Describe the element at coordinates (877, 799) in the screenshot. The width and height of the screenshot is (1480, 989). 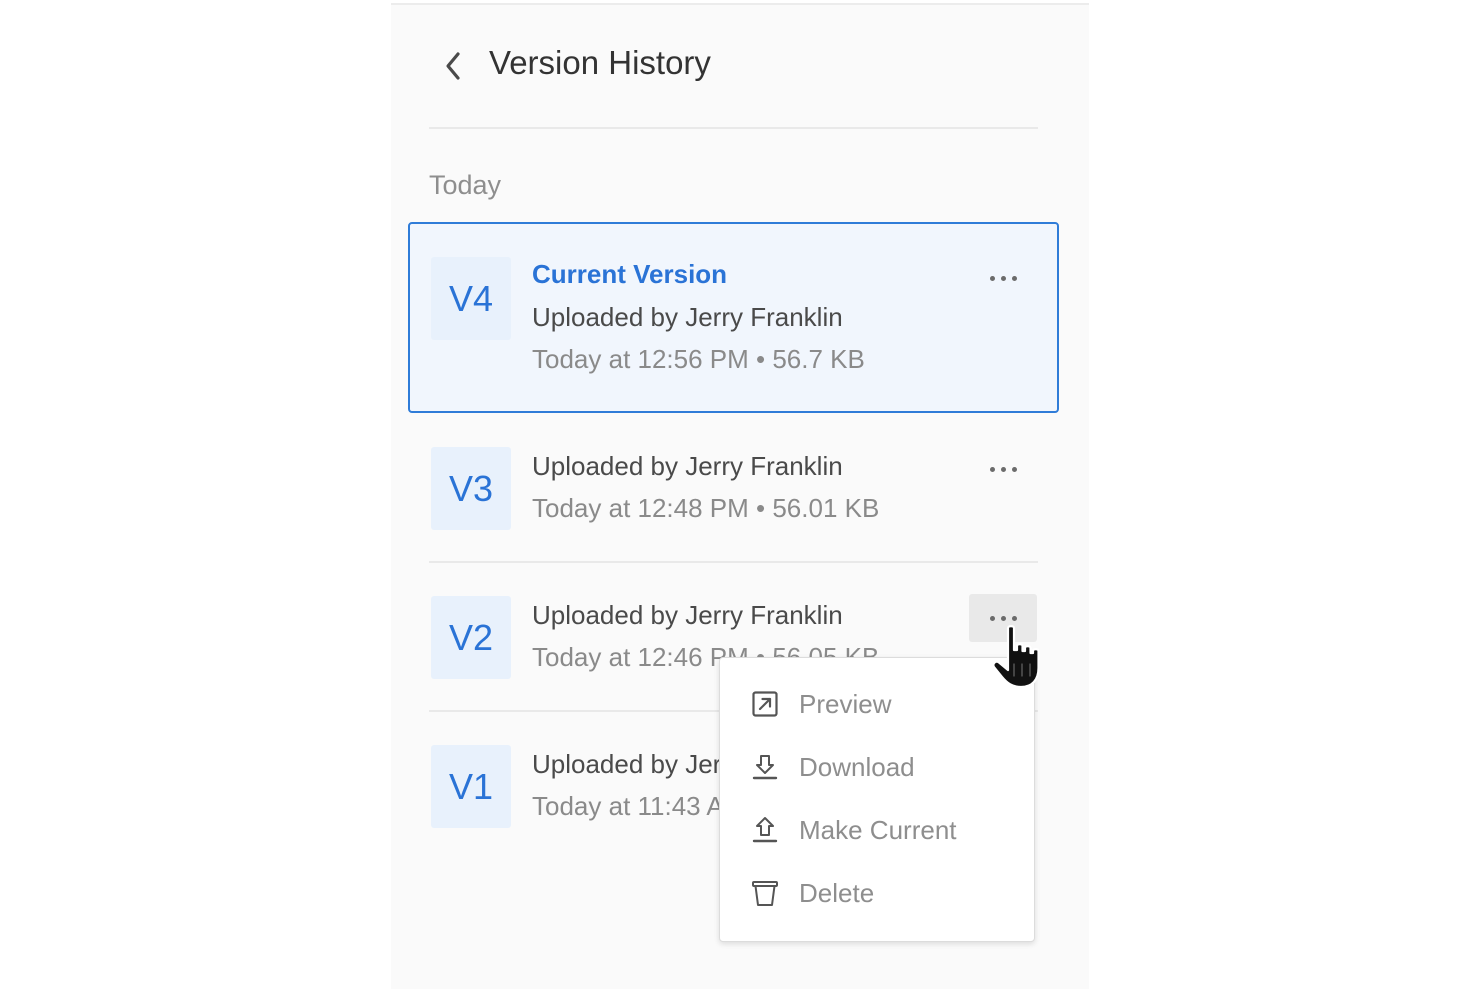
I see `version-context-menu: Preview Download Make Current Delete` at that location.